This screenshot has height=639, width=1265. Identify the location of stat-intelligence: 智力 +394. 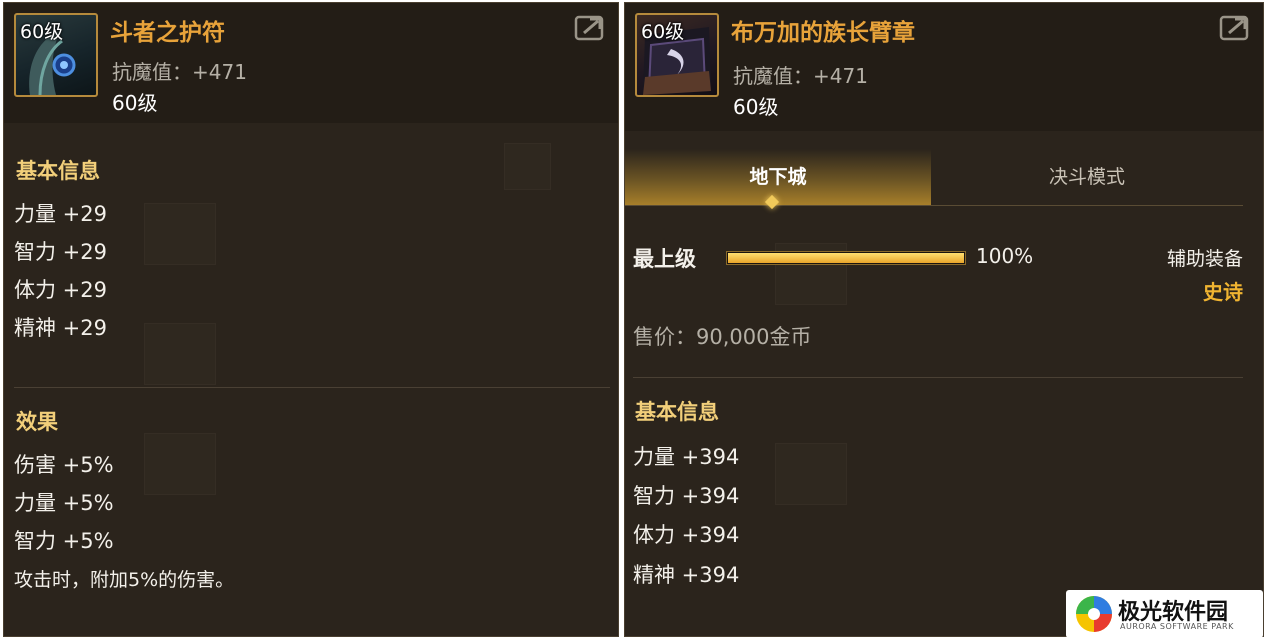
(686, 496).